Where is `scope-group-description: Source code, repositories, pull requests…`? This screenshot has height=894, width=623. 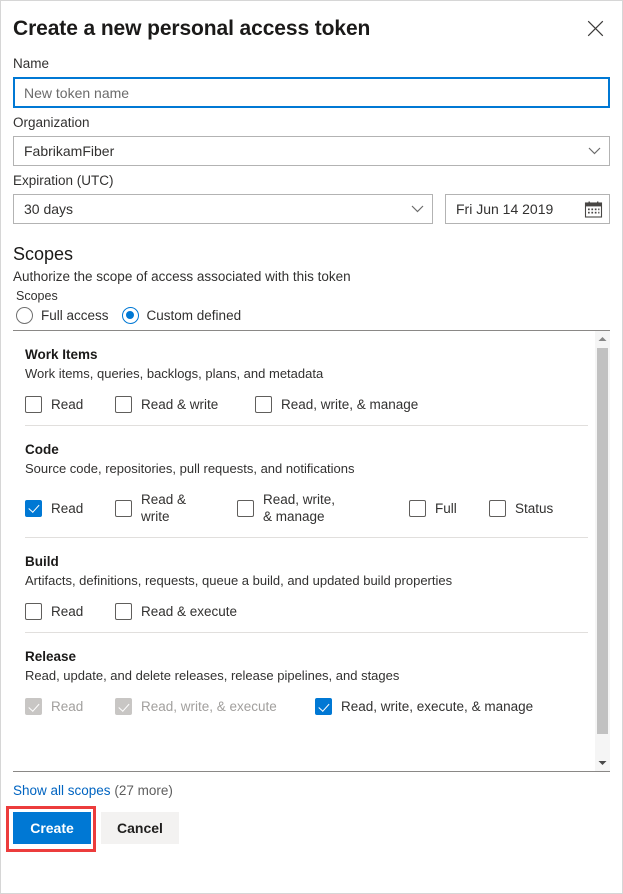 scope-group-description: Source code, repositories, pull requests… is located at coordinates (190, 468).